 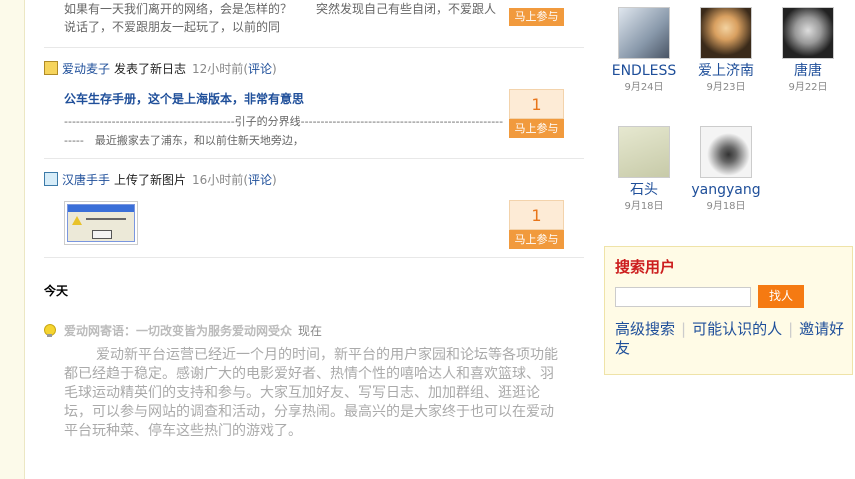 I want to click on feed-item-header: 汉唐手手 上传了新图片 16小时前(评论), so click(x=160, y=180).